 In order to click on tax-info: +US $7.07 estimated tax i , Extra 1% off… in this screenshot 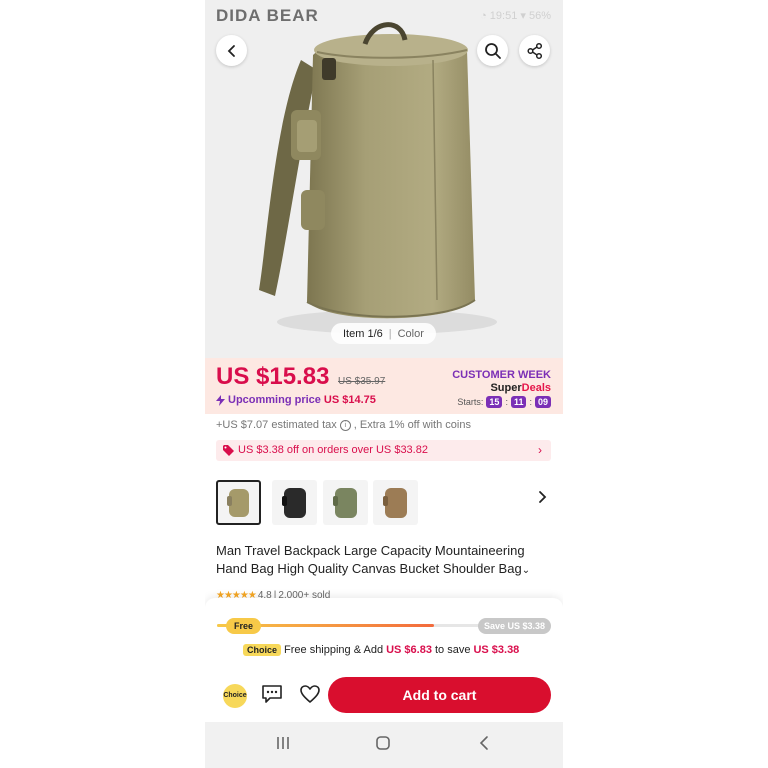, I will do `click(343, 425)`.